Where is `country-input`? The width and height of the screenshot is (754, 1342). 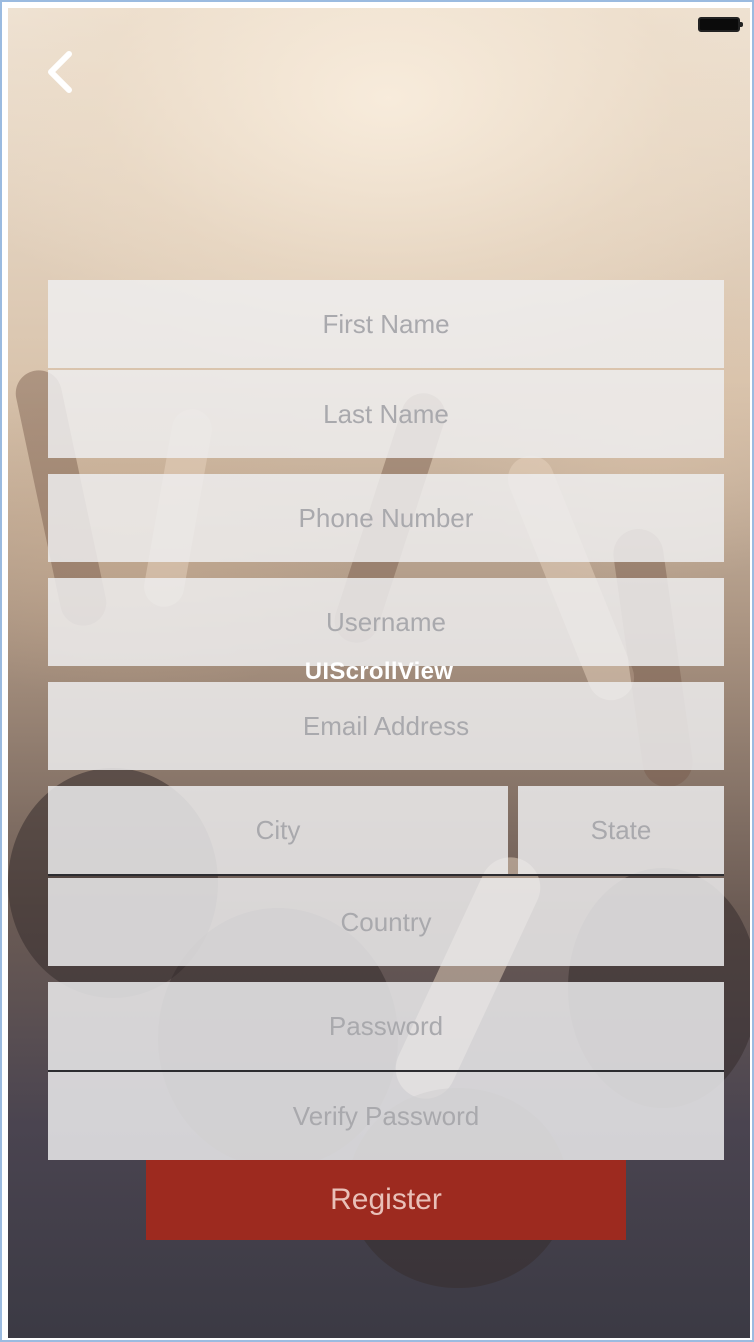 country-input is located at coordinates (386, 922).